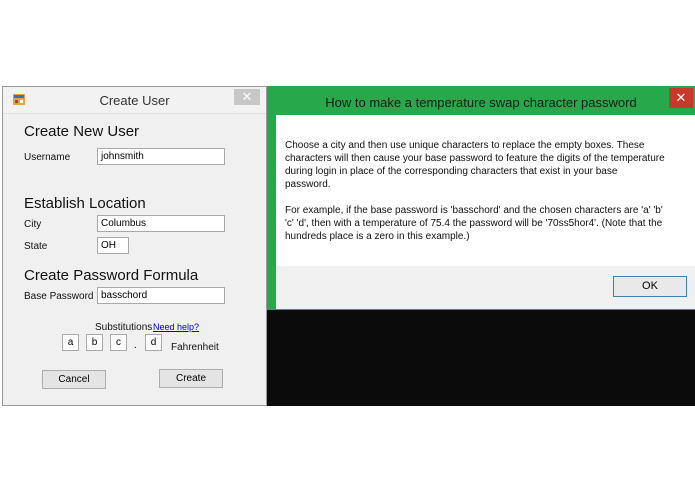 The width and height of the screenshot is (695, 494). I want to click on state-label: State, so click(36, 246).